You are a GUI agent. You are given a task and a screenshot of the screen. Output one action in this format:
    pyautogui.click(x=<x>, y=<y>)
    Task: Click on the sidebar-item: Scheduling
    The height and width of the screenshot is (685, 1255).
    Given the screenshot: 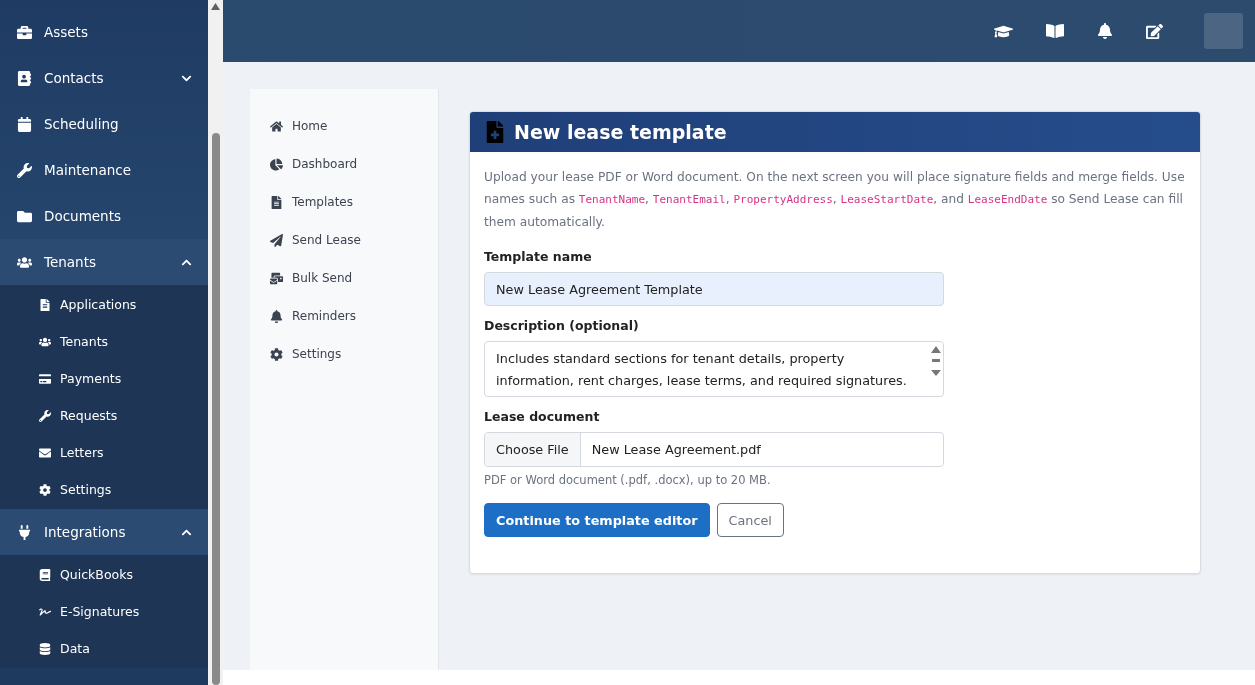 What is the action you would take?
    pyautogui.click(x=104, y=124)
    